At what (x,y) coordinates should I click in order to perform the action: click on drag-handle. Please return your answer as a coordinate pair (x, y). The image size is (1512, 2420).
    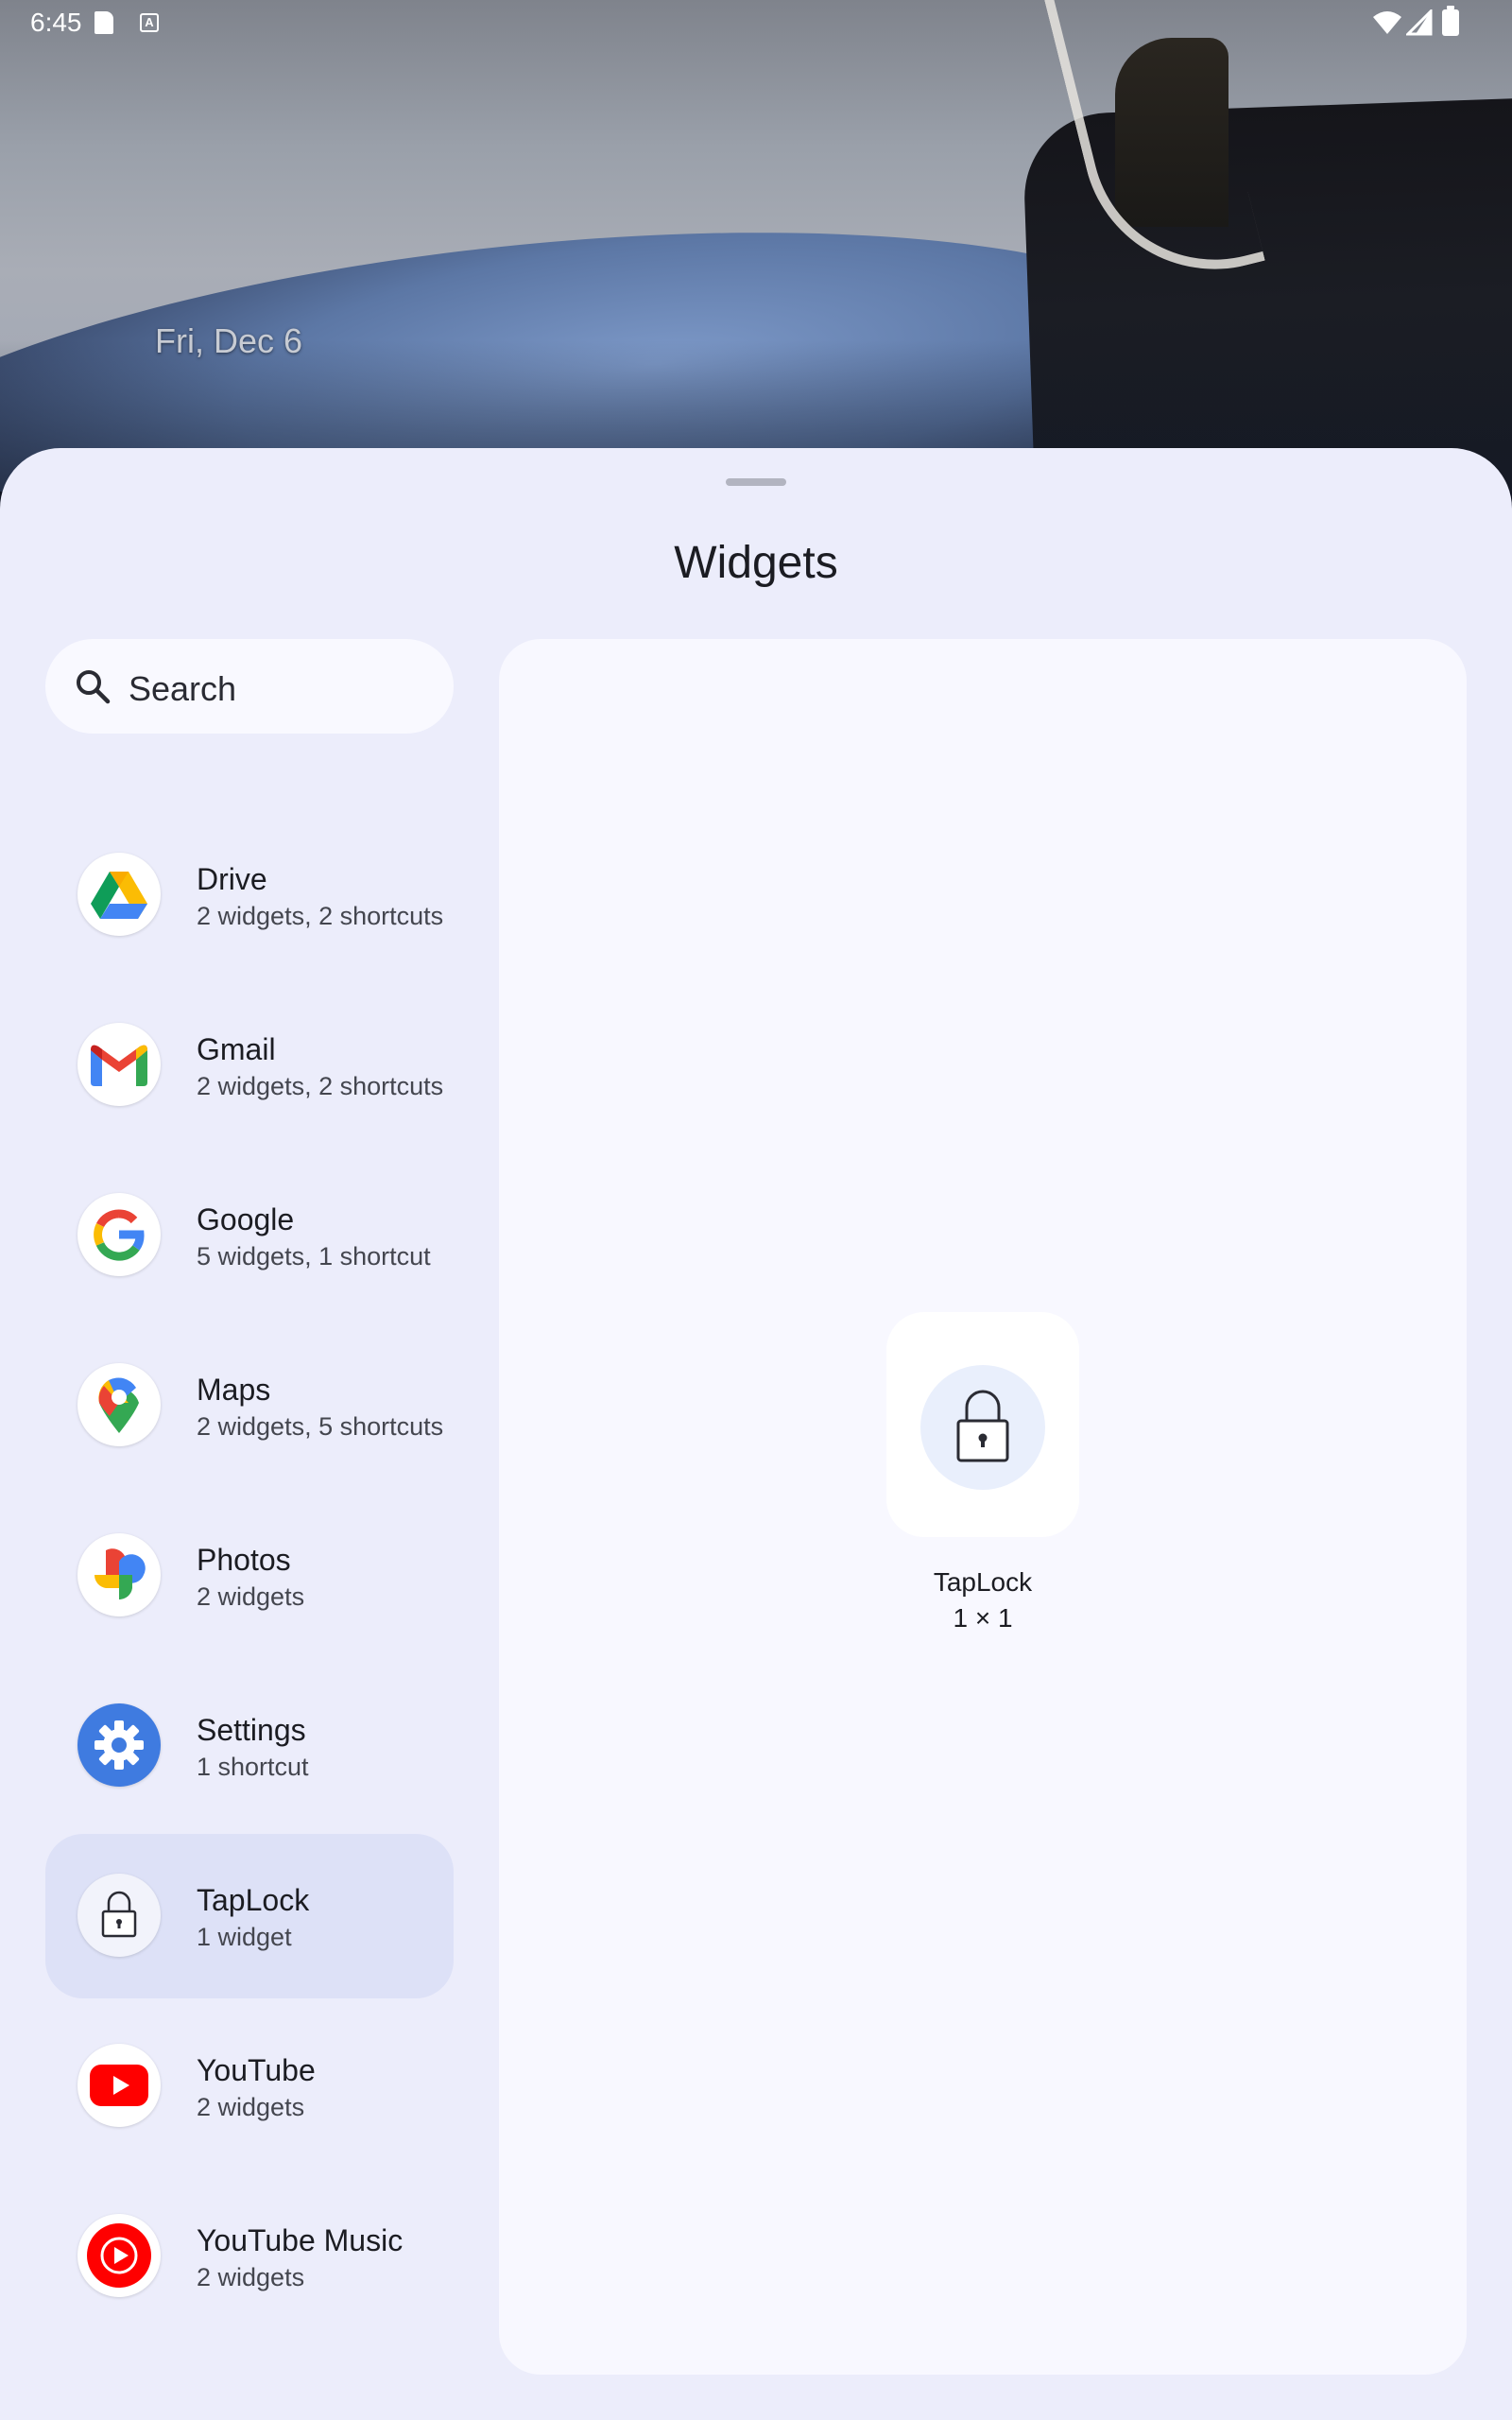
    Looking at the image, I should click on (756, 482).